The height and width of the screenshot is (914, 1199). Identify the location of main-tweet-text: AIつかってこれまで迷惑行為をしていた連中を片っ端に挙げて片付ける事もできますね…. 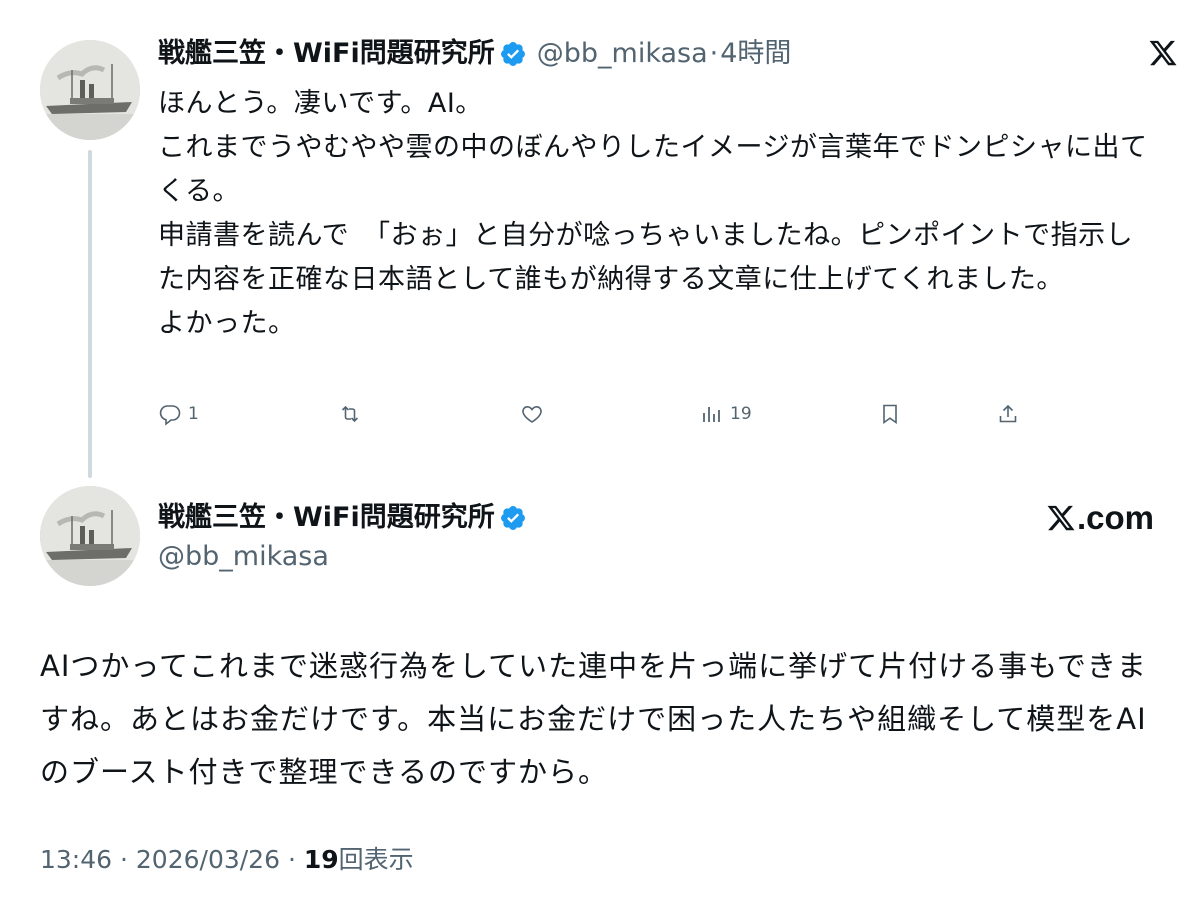
(593, 719).